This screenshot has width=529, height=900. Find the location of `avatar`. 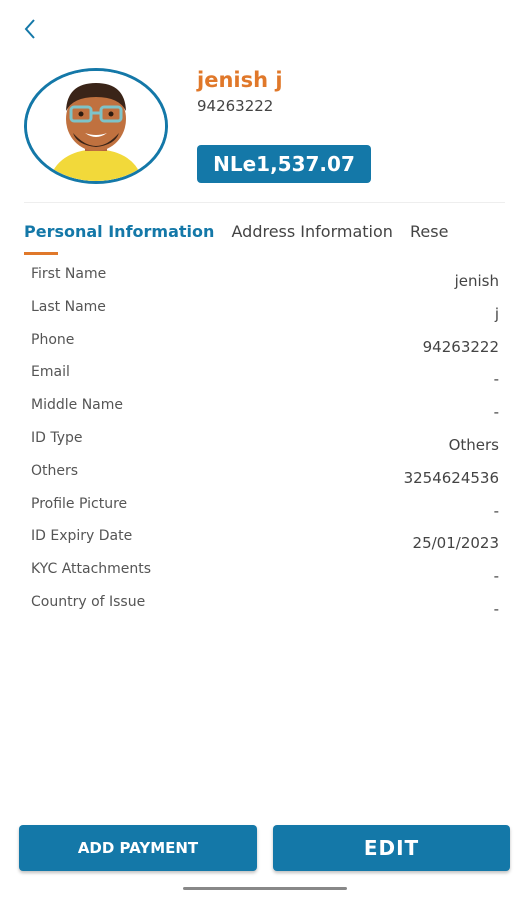

avatar is located at coordinates (96, 126).